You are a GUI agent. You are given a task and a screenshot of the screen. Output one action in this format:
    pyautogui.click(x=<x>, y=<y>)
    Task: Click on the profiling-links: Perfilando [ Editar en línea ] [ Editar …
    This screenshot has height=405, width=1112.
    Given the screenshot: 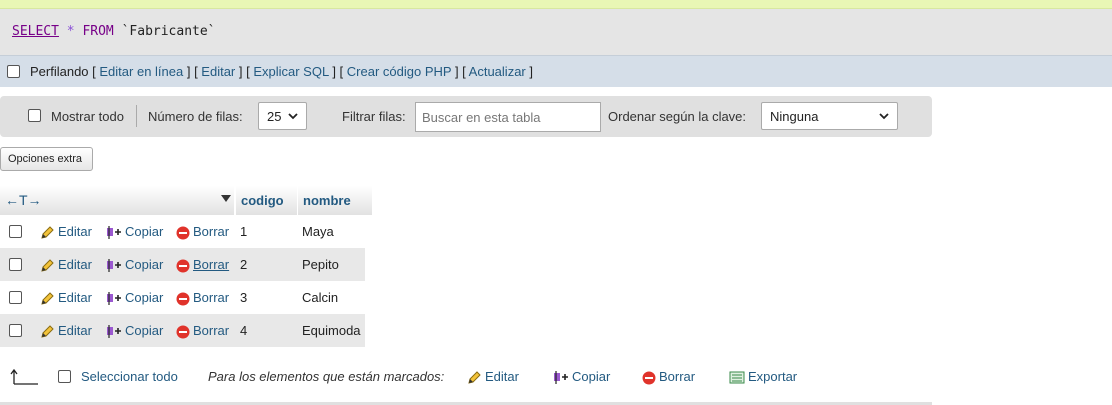 What is the action you would take?
    pyautogui.click(x=281, y=71)
    